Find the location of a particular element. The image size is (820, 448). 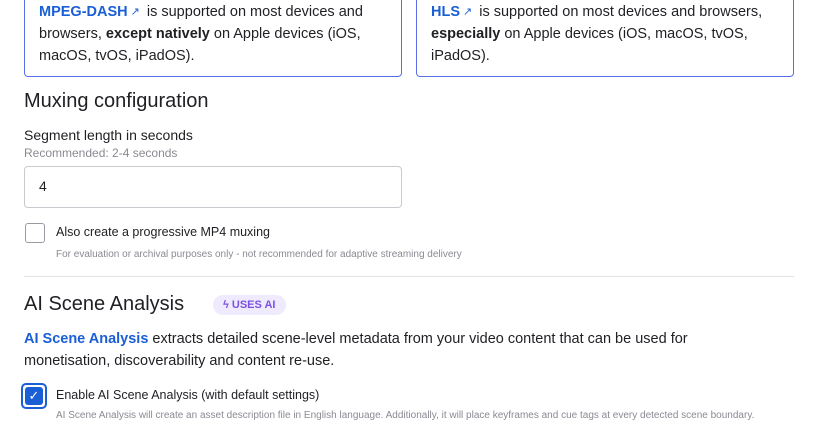

mpeg-dash-link: MPEG-DASH is located at coordinates (83, 12).